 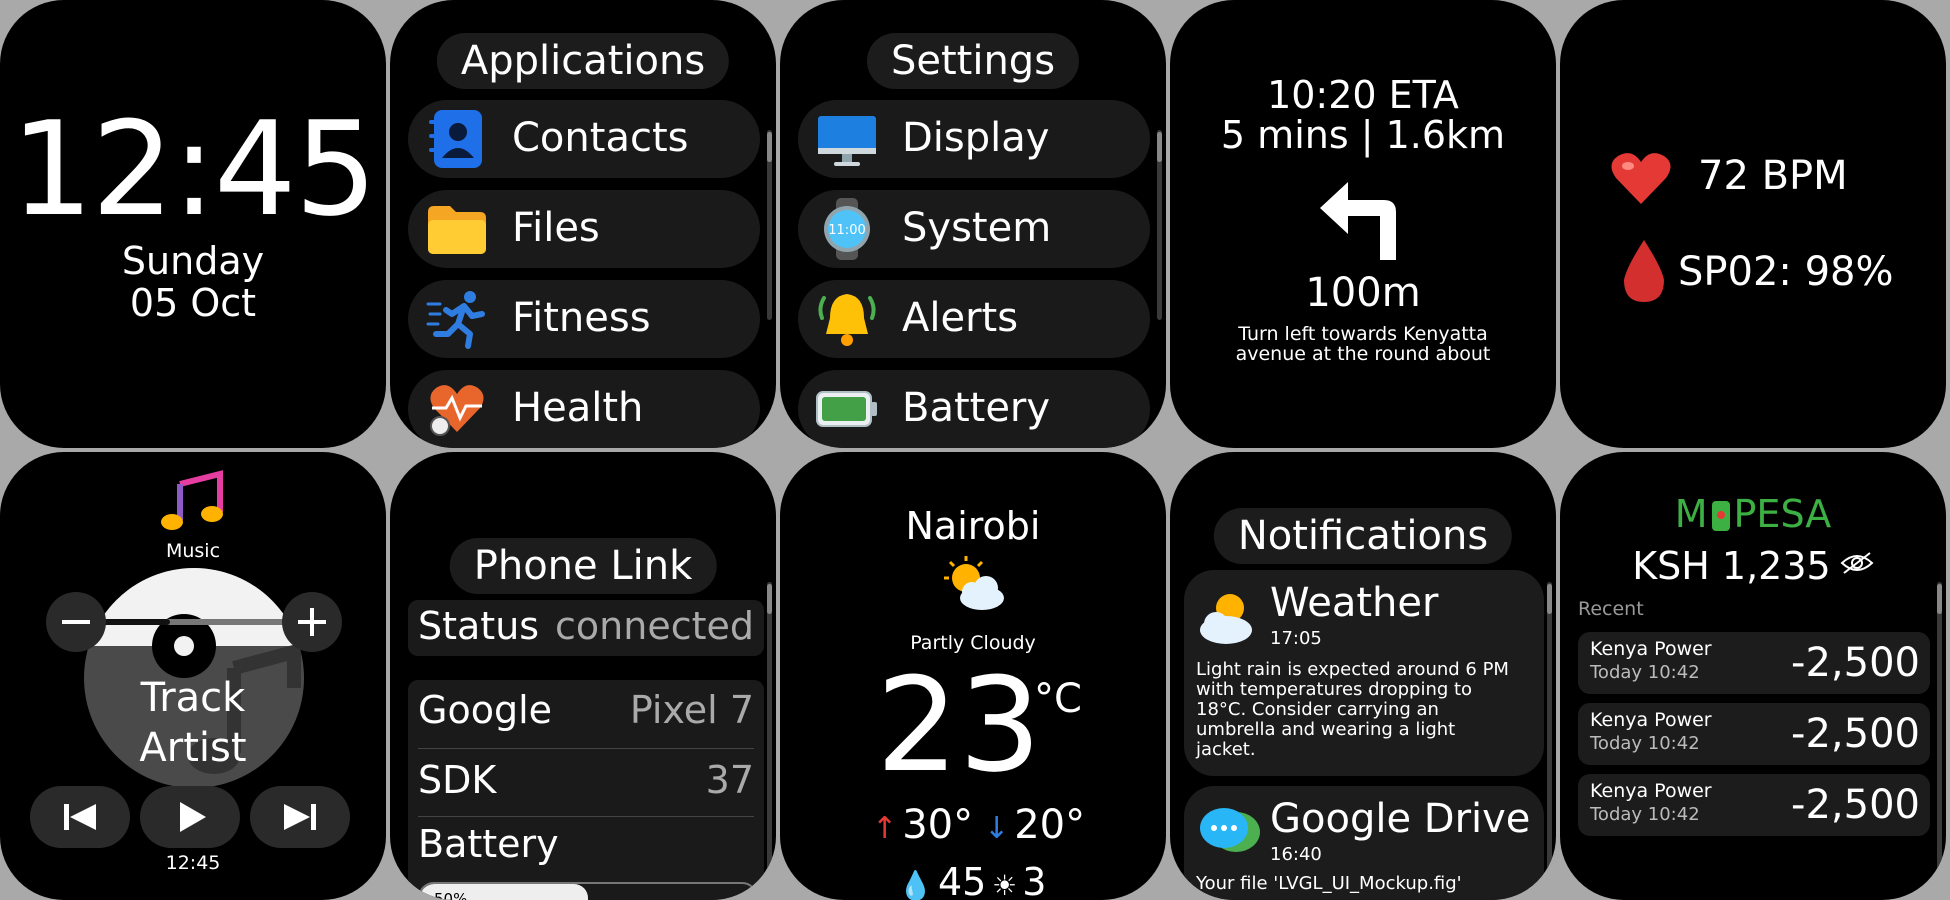 What do you see at coordinates (1363, 293) in the screenshot?
I see `turn-distance: 100m` at bounding box center [1363, 293].